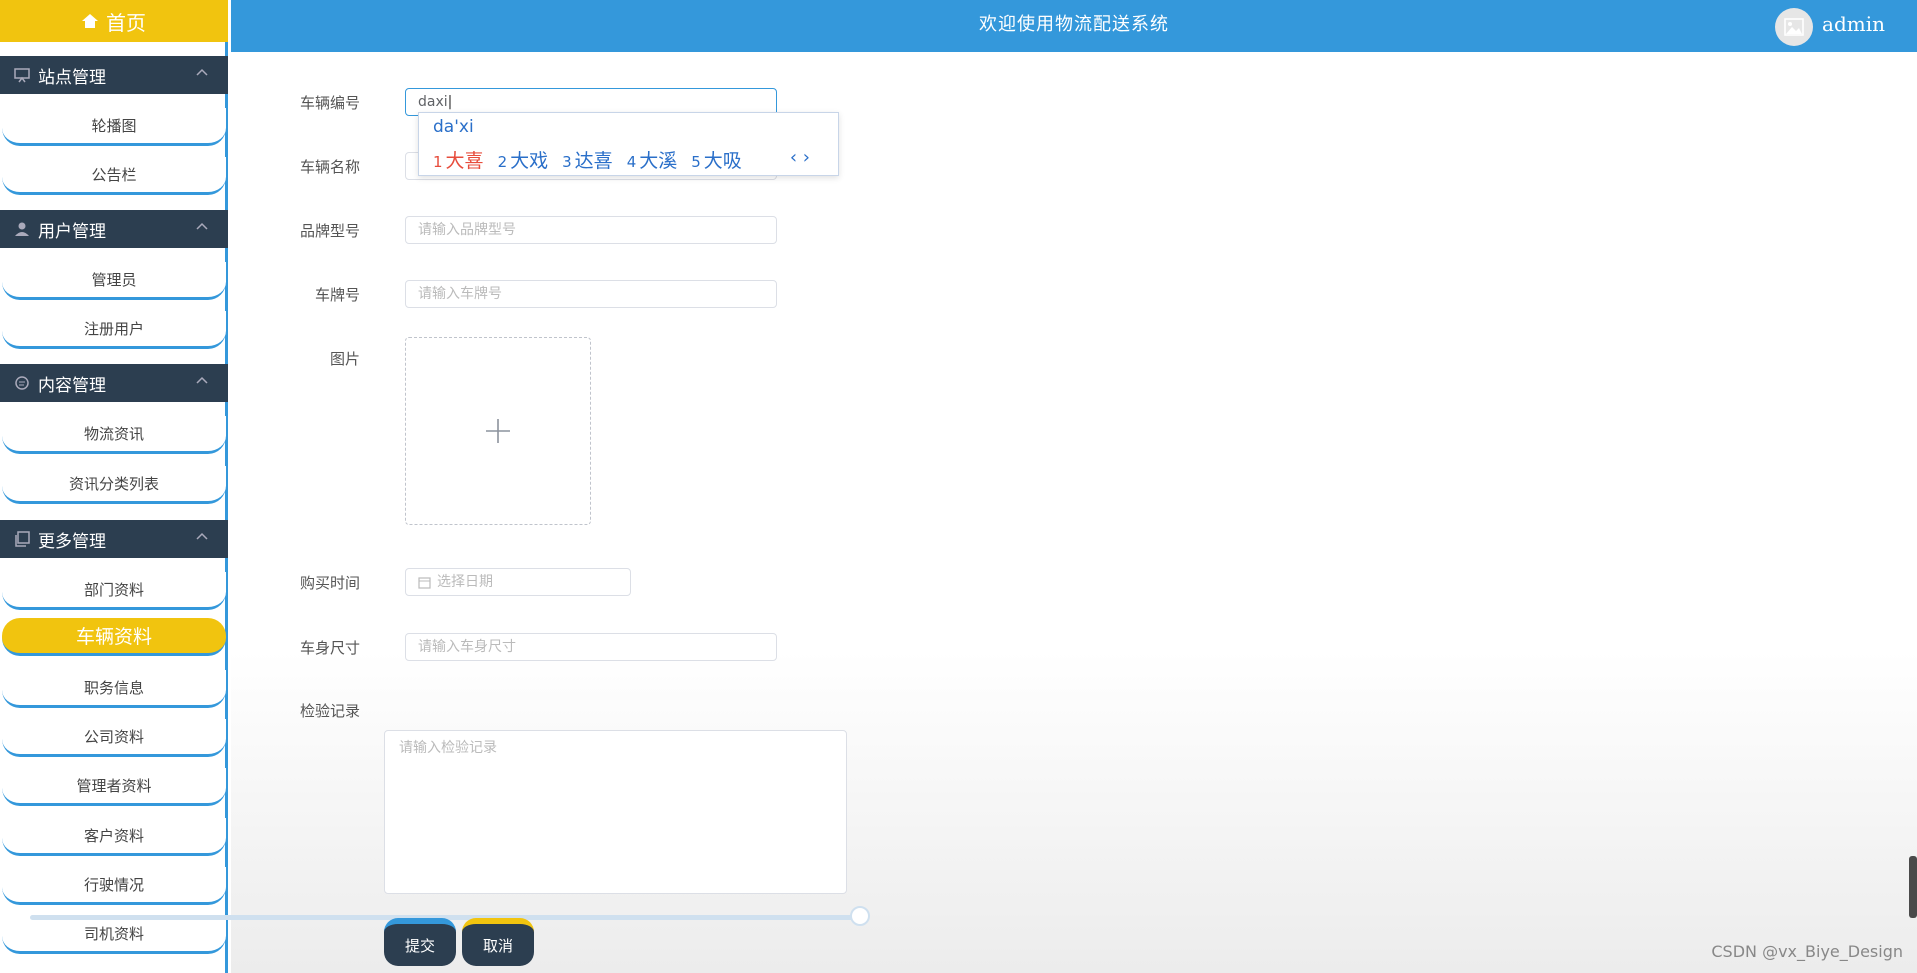 This screenshot has height=973, width=1917. I want to click on sidebar-item-label: 注册用户, so click(113, 329).